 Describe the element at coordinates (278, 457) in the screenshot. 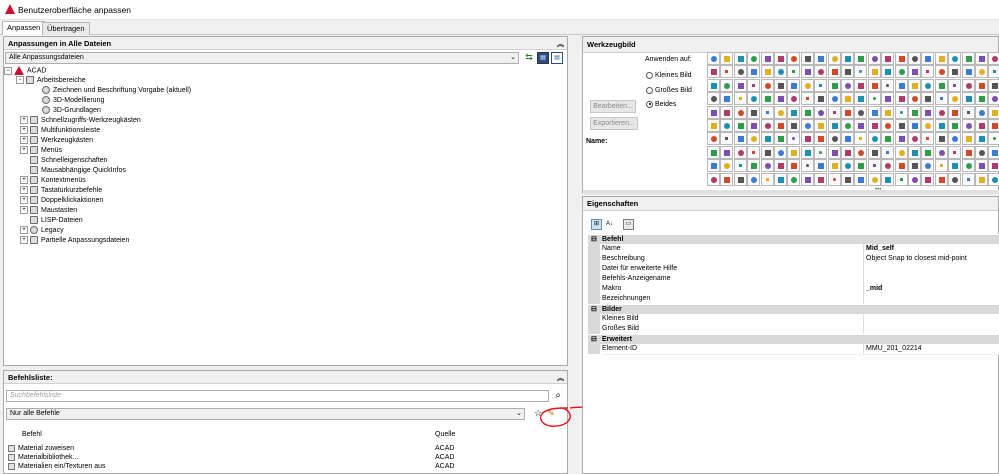

I see `list-item: Materialbibliothek... ACAD` at that location.